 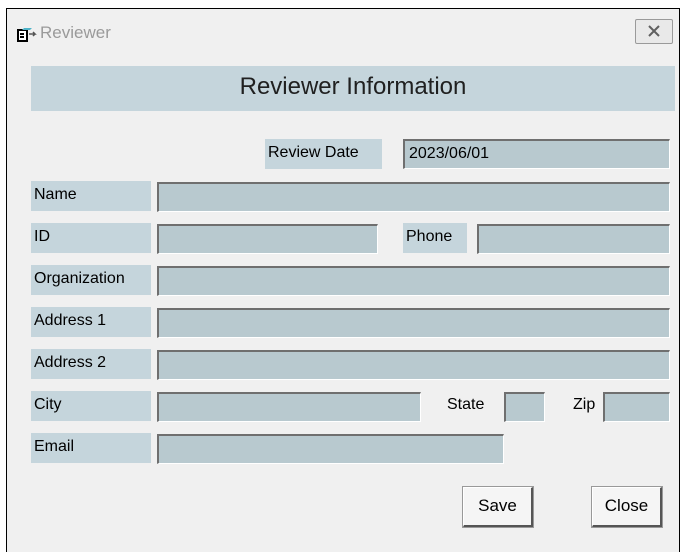 I want to click on form-title: Reviewer Information, so click(x=353, y=86).